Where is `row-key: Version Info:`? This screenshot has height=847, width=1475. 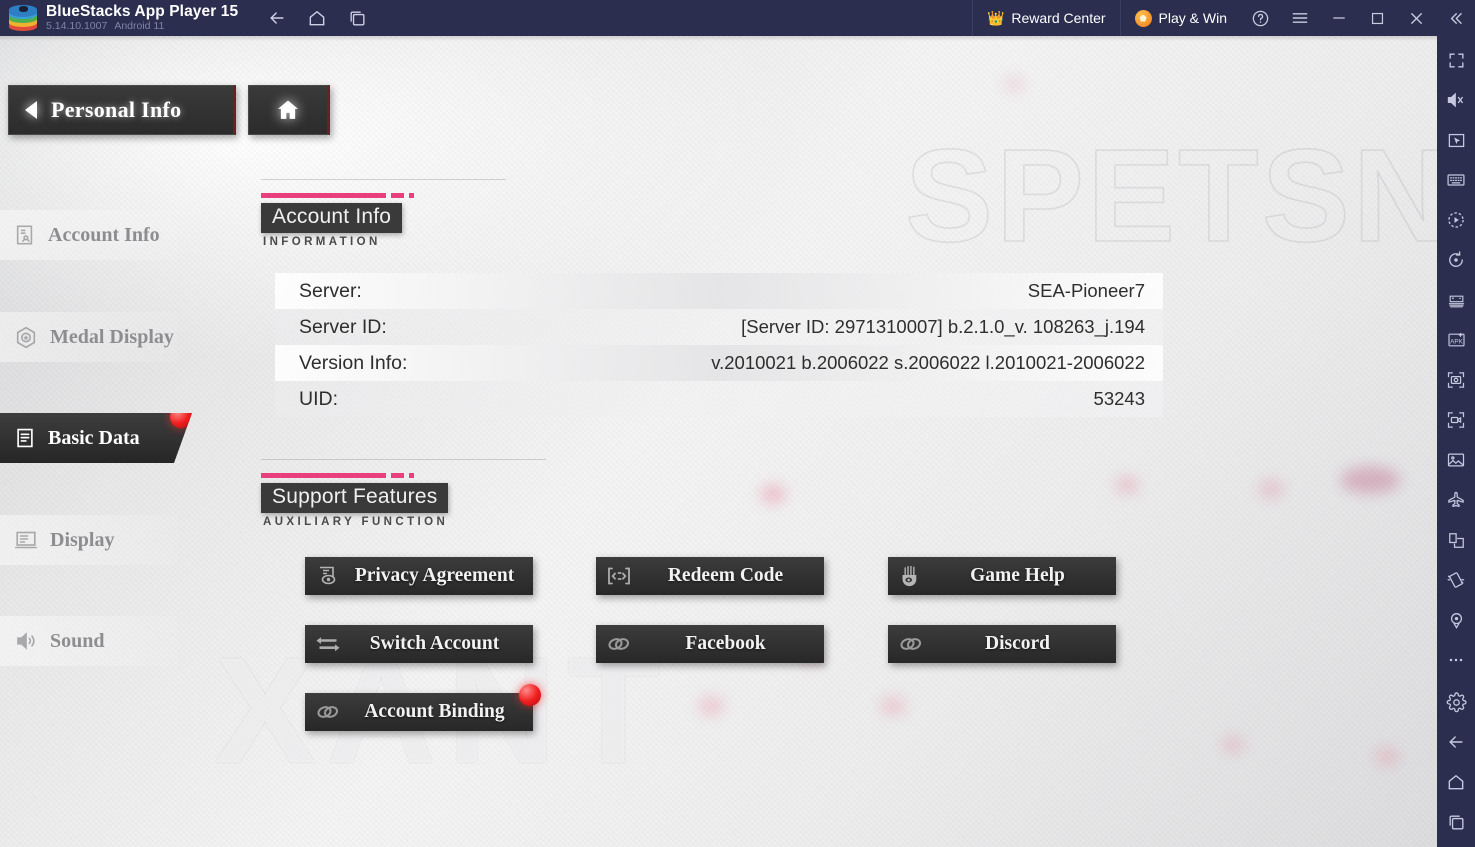
row-key: Version Info: is located at coordinates (353, 362).